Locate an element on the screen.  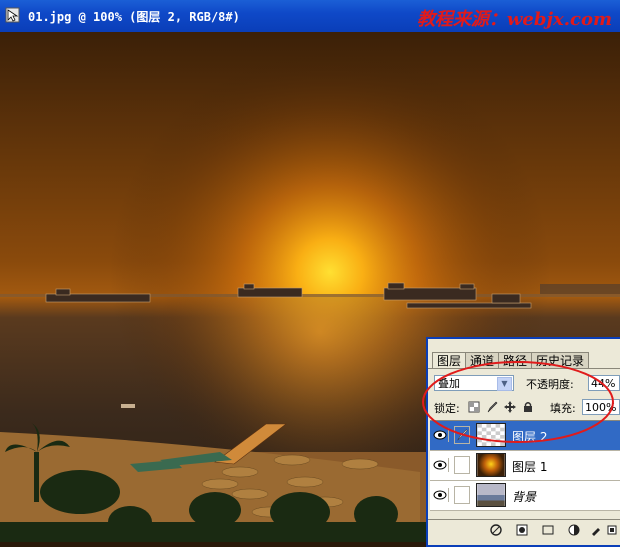
brush-edit-icon is located at coordinates (462, 435).